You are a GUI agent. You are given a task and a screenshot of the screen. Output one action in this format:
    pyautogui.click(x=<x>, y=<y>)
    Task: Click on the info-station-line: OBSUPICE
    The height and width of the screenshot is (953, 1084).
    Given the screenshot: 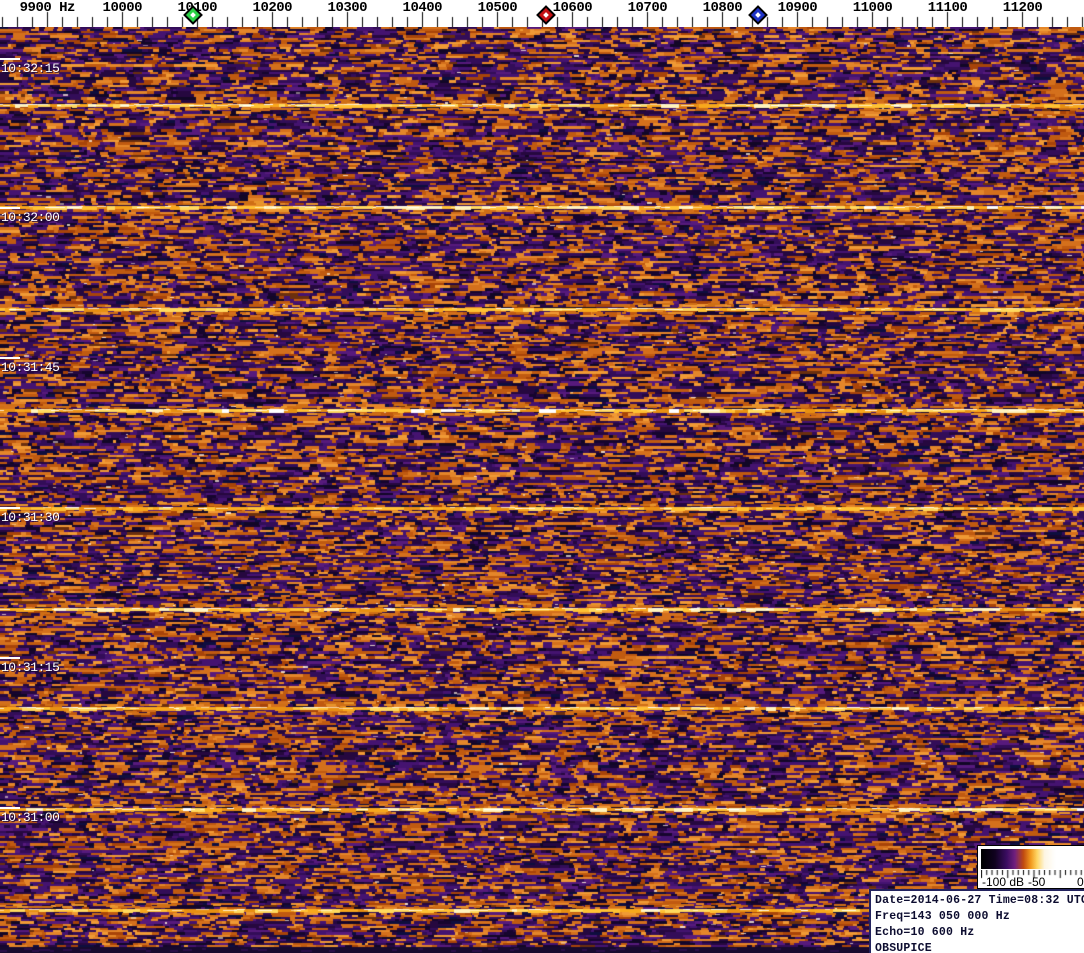 What is the action you would take?
    pyautogui.click(x=903, y=947)
    